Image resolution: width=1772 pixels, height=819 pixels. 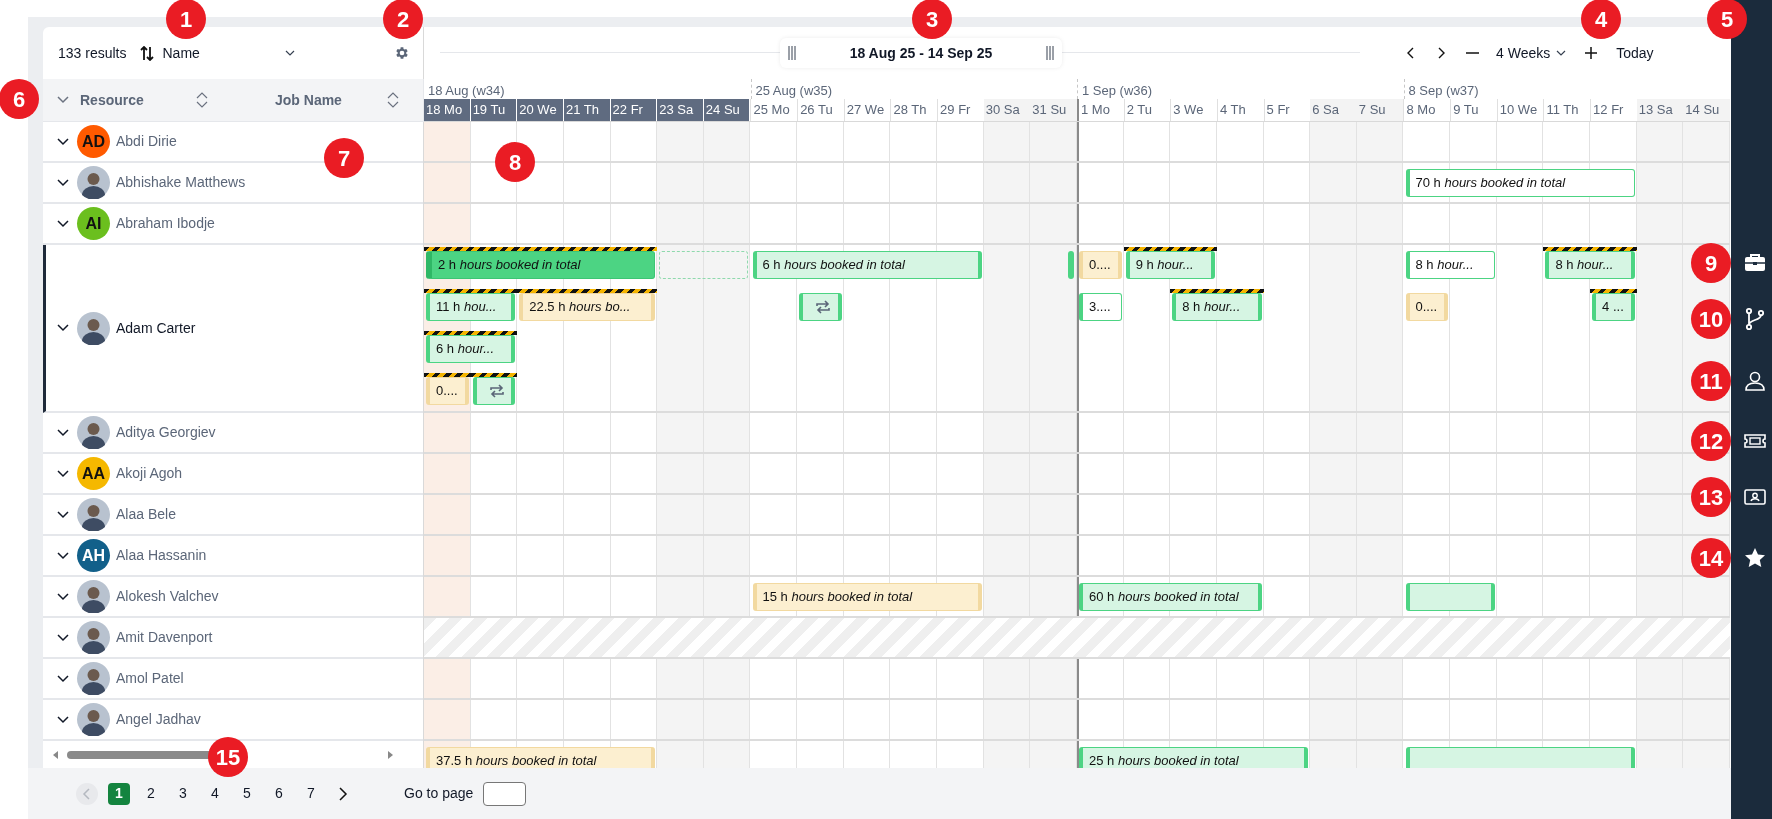 I want to click on day-header: 2 Tu, so click(x=1147, y=110).